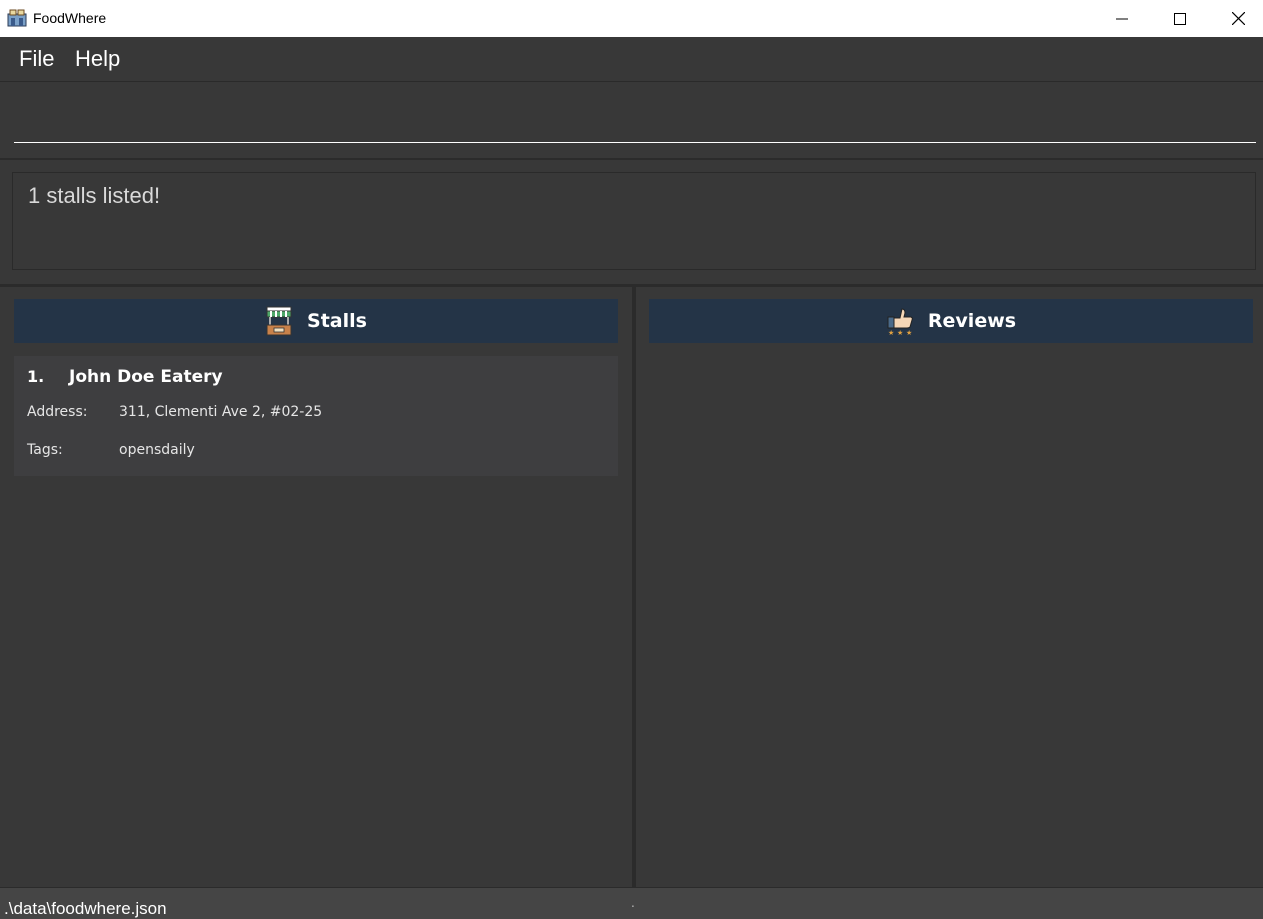 The height and width of the screenshot is (919, 1263). I want to click on reviews-panel-title: Reviews, so click(972, 321).